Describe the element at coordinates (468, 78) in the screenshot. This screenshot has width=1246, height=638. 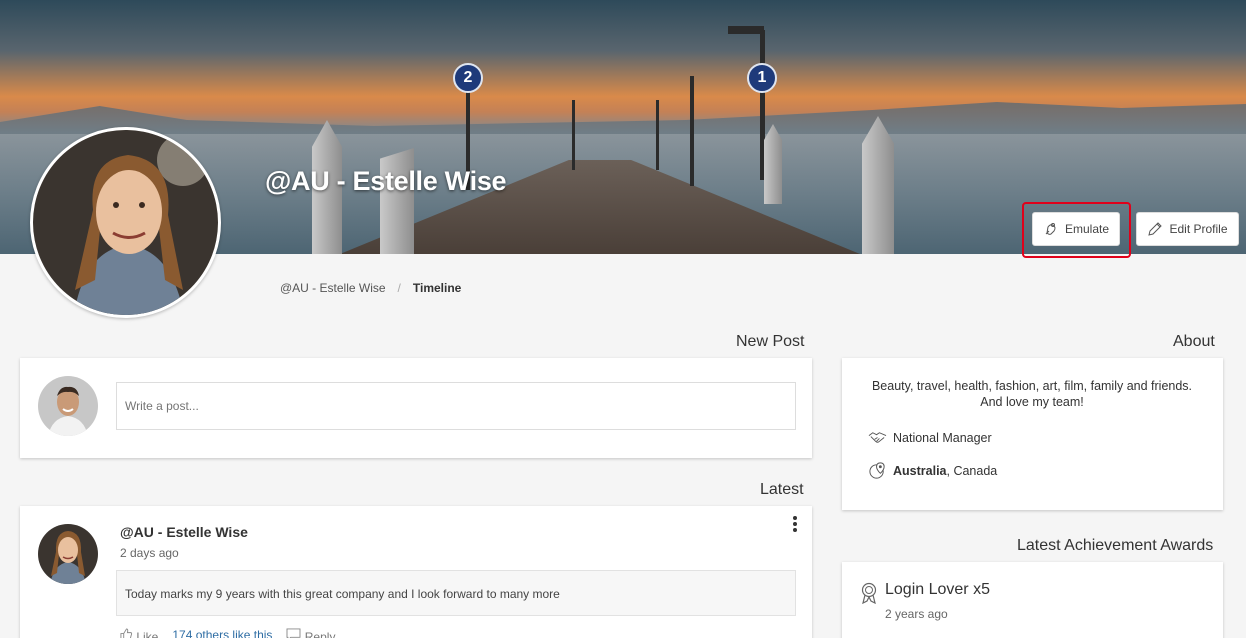
I see `cover-sign-2: 2` at that location.